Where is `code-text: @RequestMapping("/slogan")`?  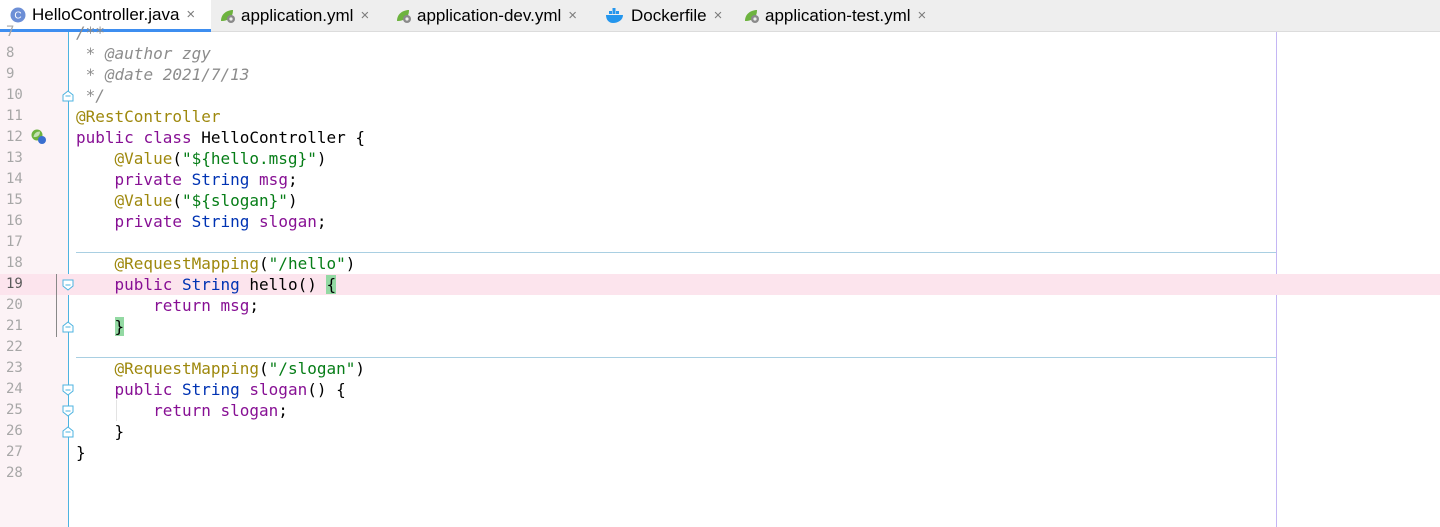
code-text: @RequestMapping("/slogan") is located at coordinates (240, 368).